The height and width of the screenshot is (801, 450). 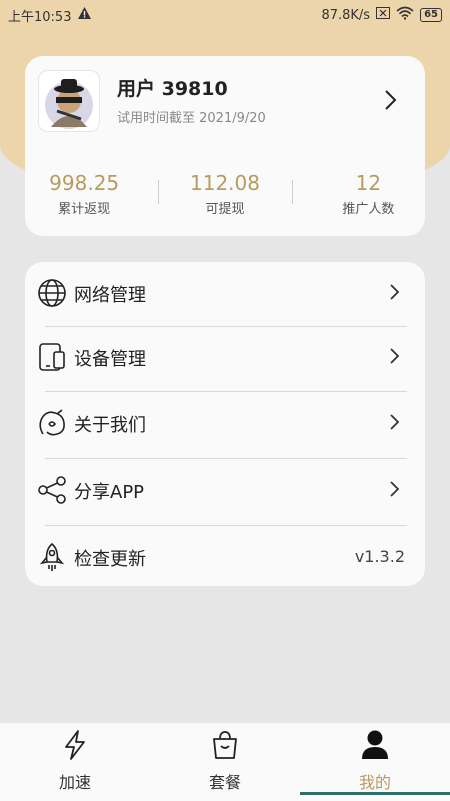 I want to click on user-icon, so click(x=375, y=747).